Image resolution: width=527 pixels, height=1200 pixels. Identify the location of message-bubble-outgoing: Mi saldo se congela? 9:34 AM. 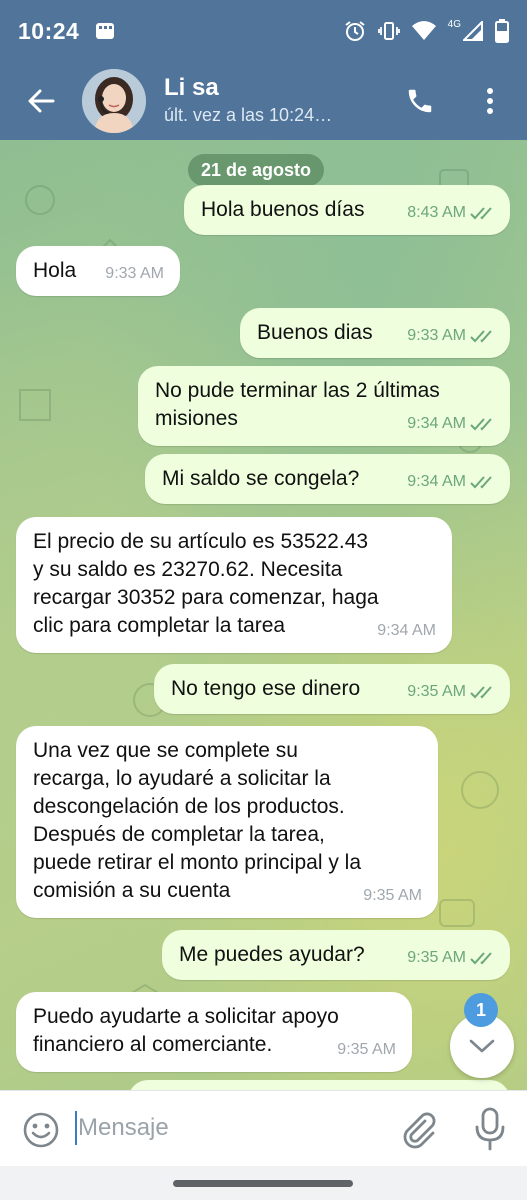
(327, 479).